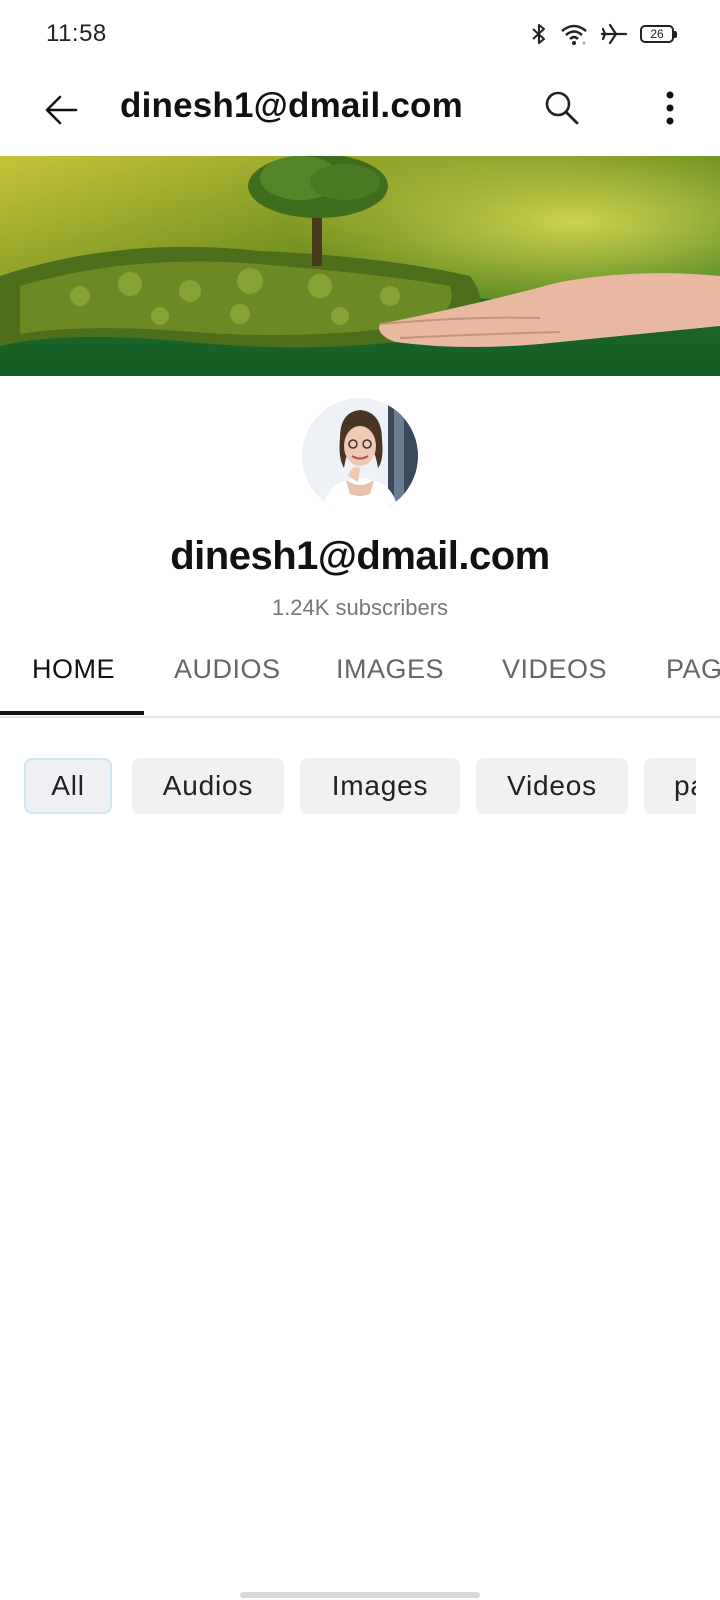  I want to click on battery-level: 26, so click(657, 34).